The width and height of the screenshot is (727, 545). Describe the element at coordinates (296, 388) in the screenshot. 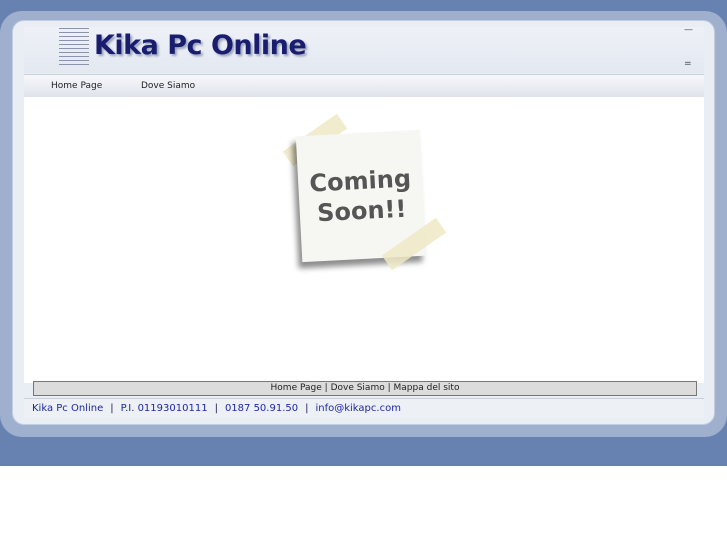

I see `footer-link-home-page: Home Page` at that location.